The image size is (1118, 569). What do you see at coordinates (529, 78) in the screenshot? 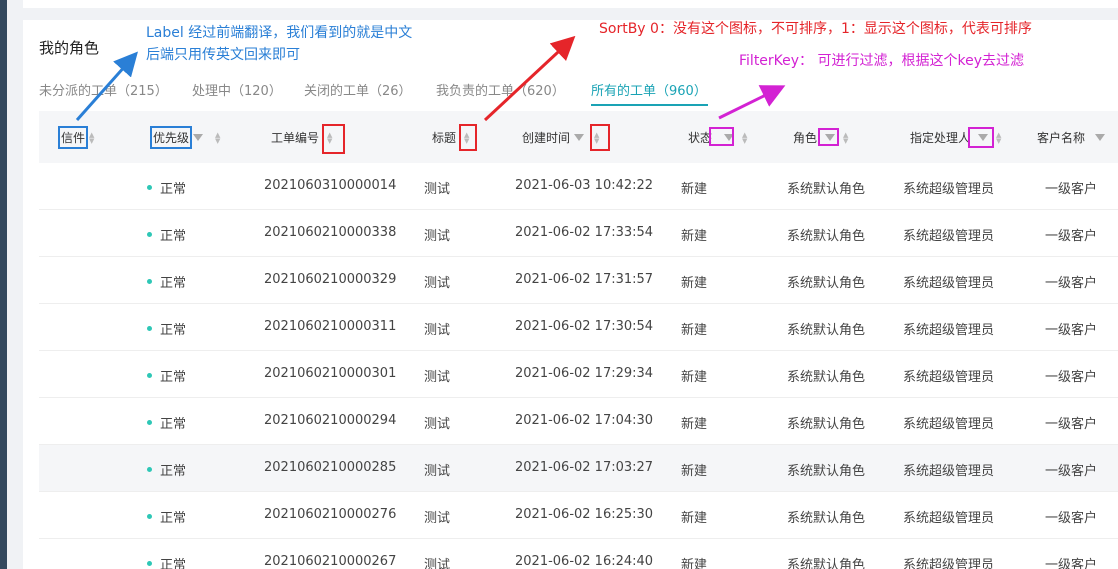
I see `sortby-arrow` at bounding box center [529, 78].